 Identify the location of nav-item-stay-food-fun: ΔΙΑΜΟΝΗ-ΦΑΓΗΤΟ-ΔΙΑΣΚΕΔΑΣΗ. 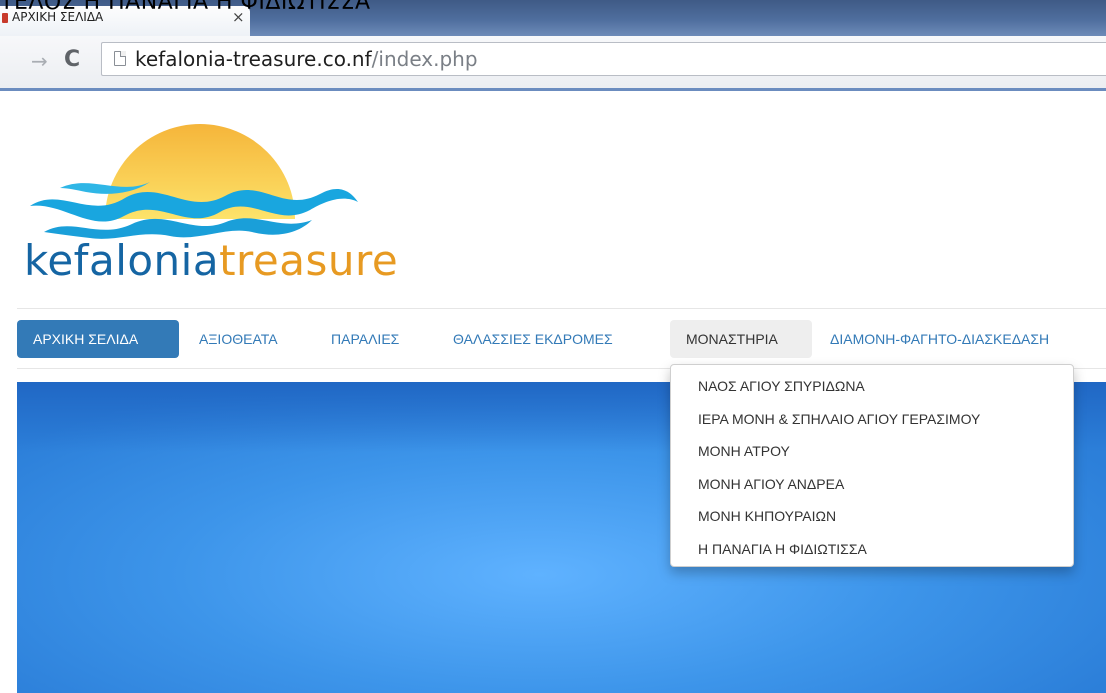
(960, 339).